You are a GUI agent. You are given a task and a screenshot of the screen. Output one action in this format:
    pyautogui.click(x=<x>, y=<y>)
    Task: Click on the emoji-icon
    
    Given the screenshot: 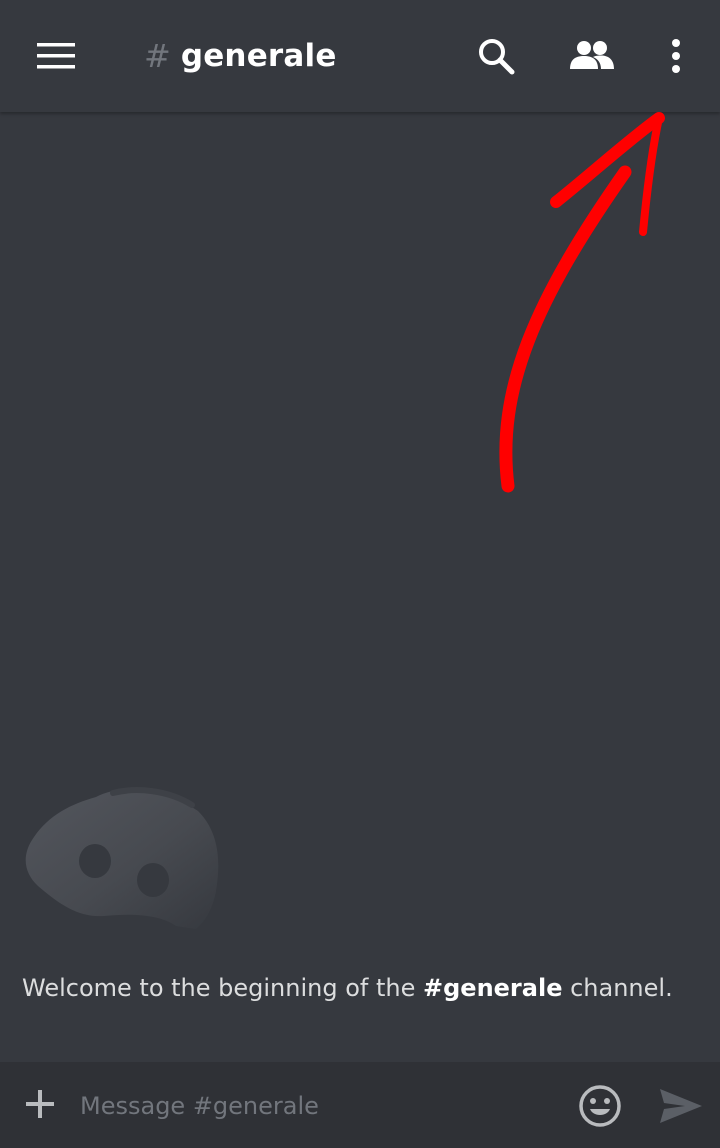 What is the action you would take?
    pyautogui.click(x=600, y=1106)
    